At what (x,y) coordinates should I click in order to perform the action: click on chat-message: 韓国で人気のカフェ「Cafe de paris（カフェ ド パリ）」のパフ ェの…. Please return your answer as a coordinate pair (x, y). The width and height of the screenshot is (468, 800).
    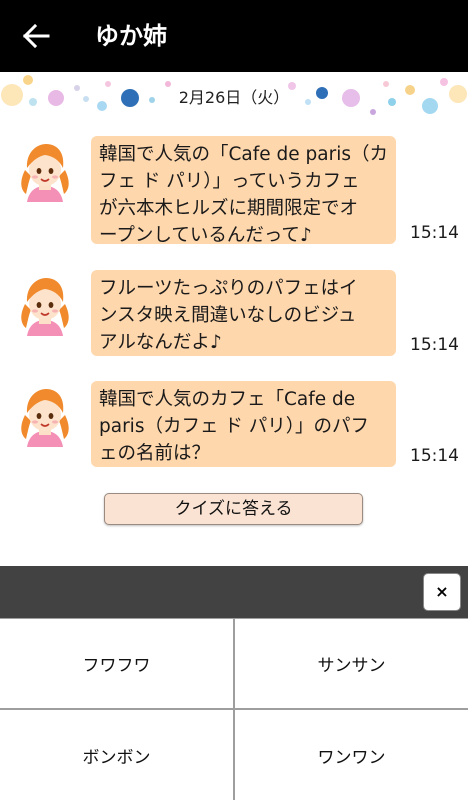
    Looking at the image, I should click on (234, 424).